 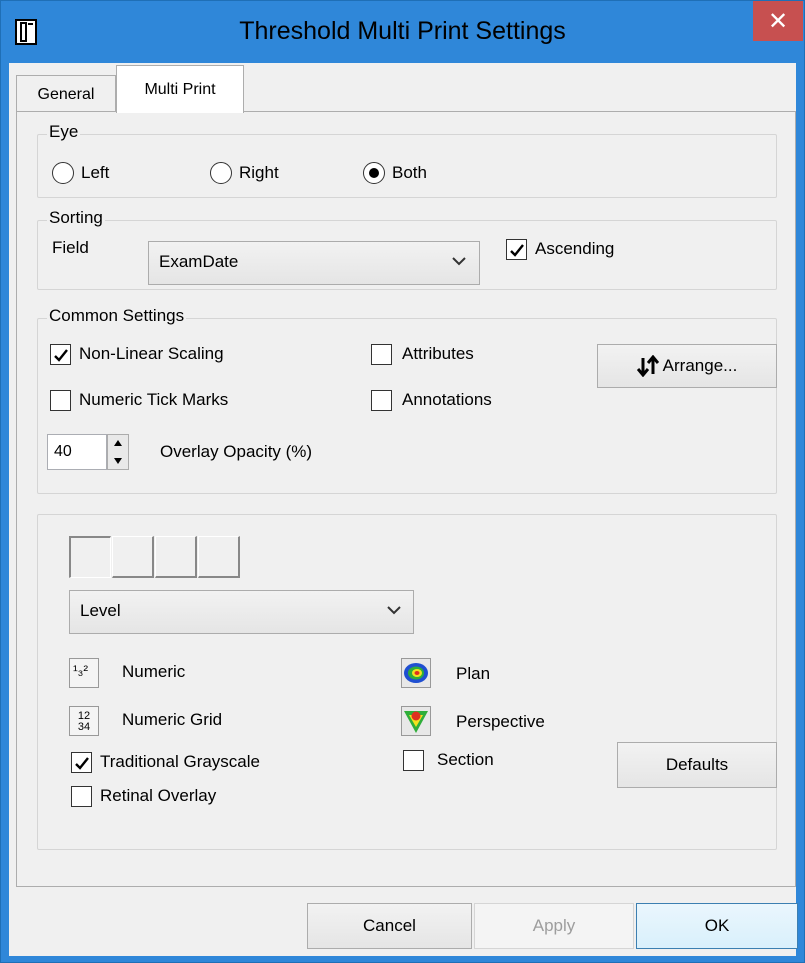 I want to click on numeric-icon-text: ¹₃², so click(x=81, y=670).